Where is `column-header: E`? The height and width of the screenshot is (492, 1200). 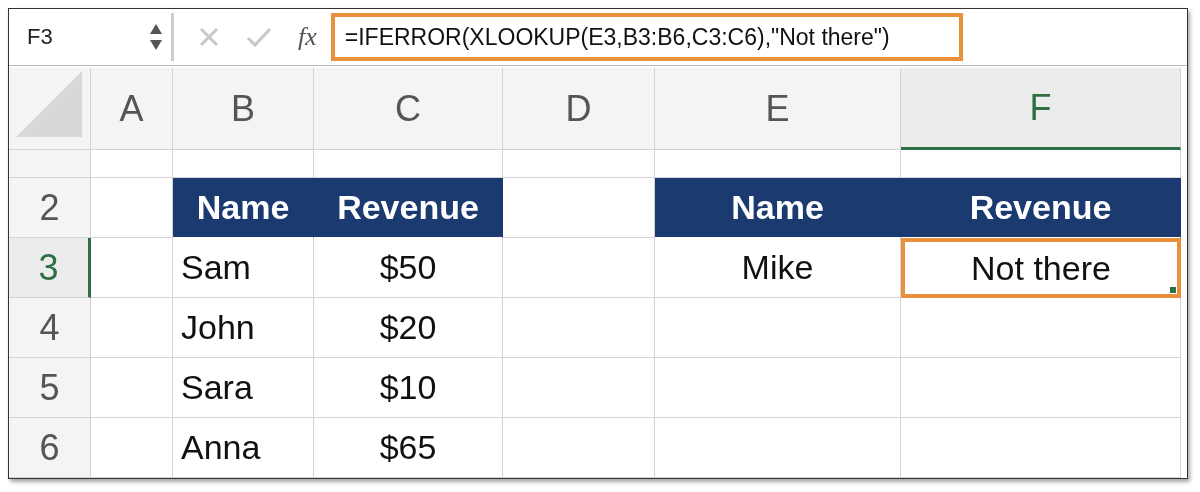 column-header: E is located at coordinates (778, 109).